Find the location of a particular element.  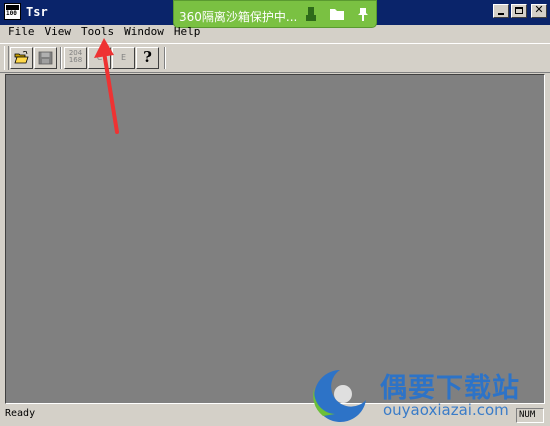

watermark-title: 偶要下载站 is located at coordinates (450, 388).